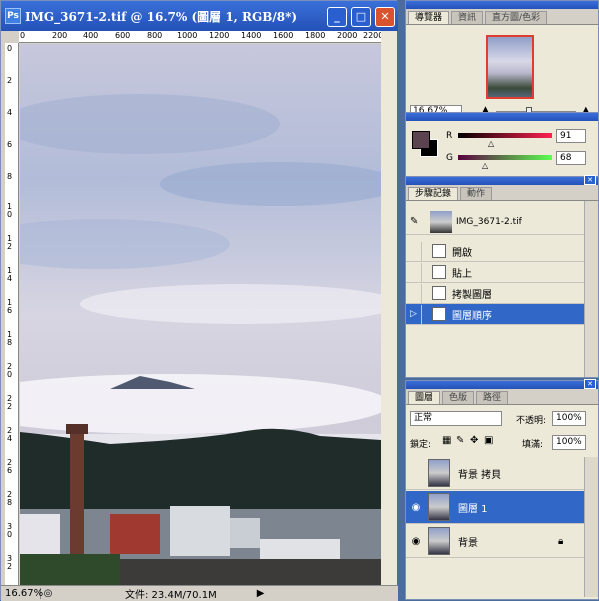  What do you see at coordinates (219, 35) in the screenshot?
I see `ruler-h-label: 1200` at bounding box center [219, 35].